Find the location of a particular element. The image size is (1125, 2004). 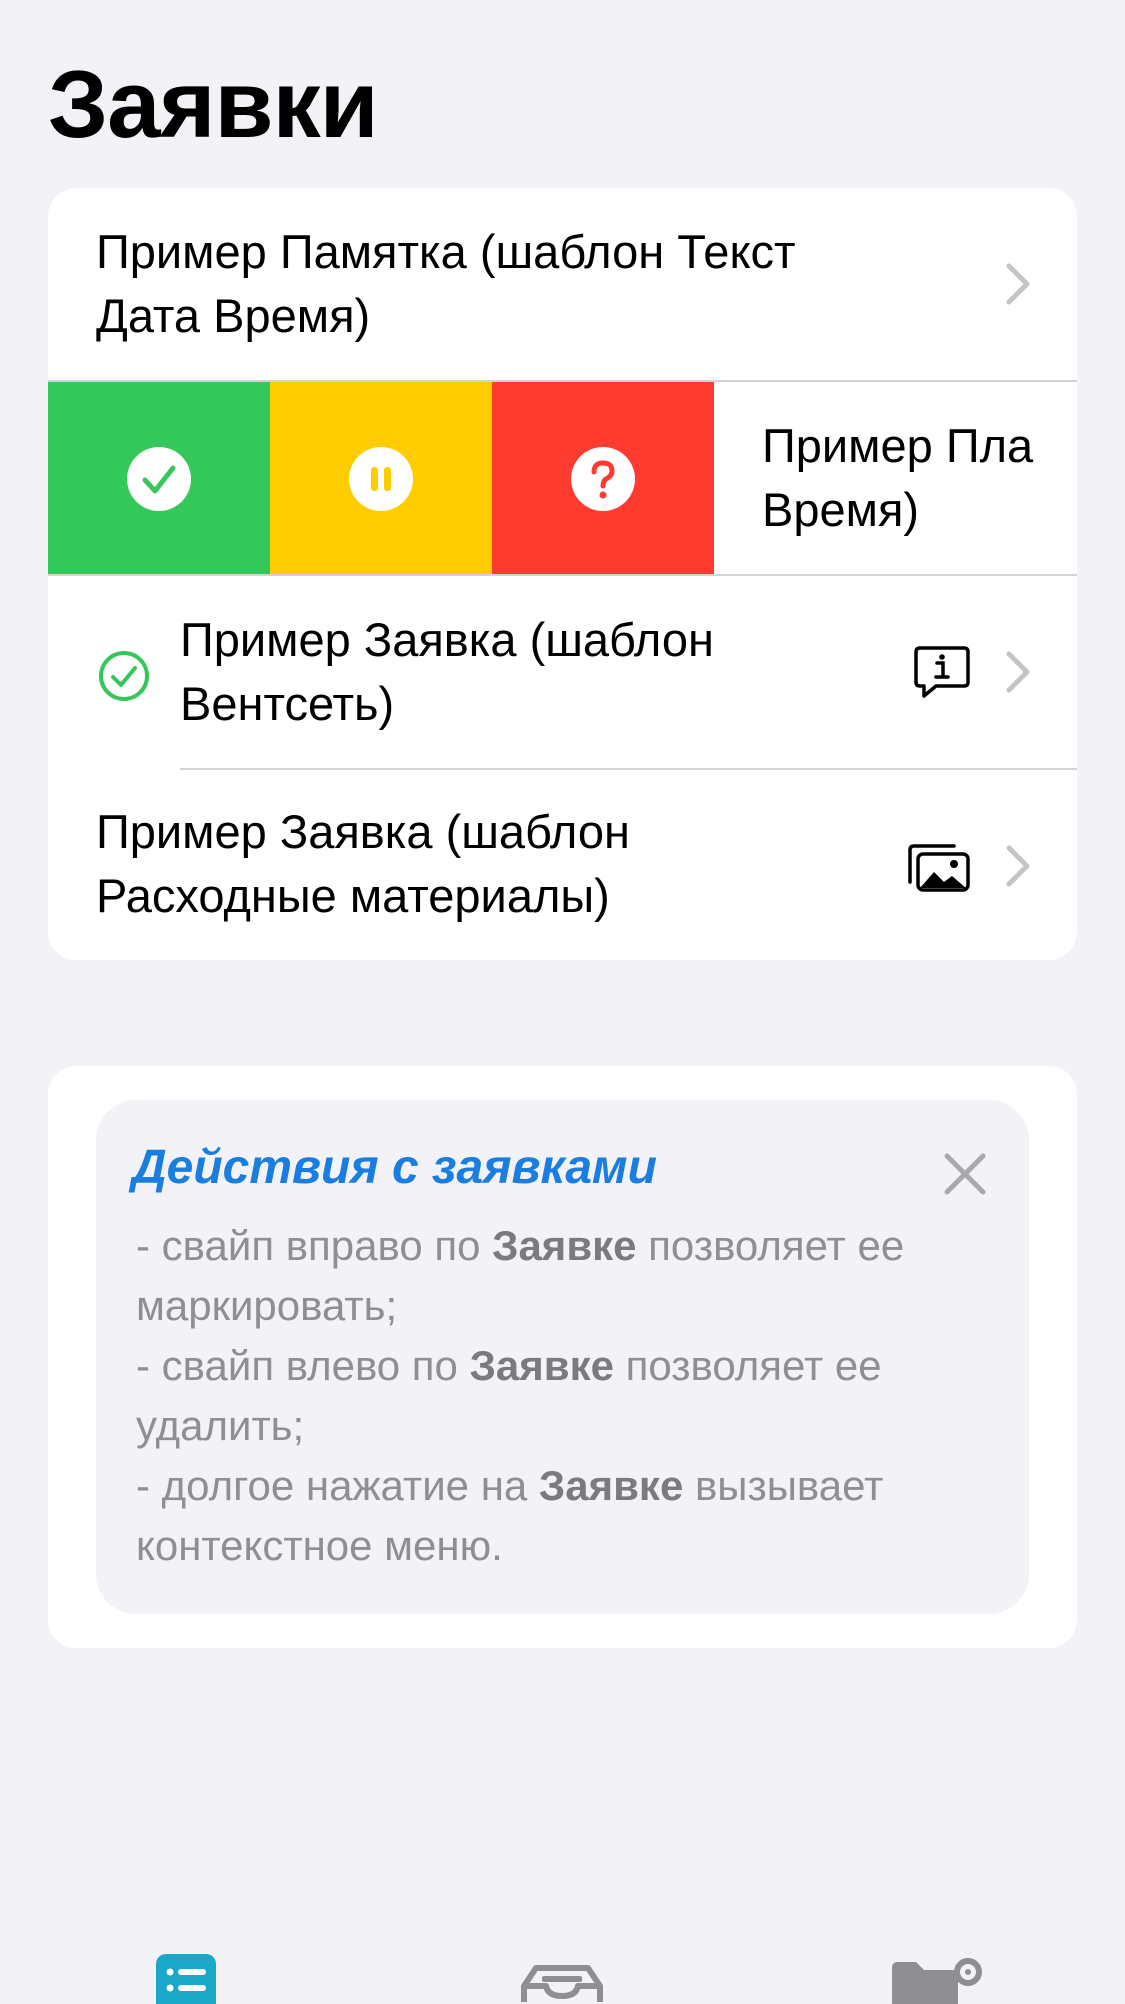

list-item-label-line1: Пример Памятка (шаблон Текст is located at coordinates (446, 251).